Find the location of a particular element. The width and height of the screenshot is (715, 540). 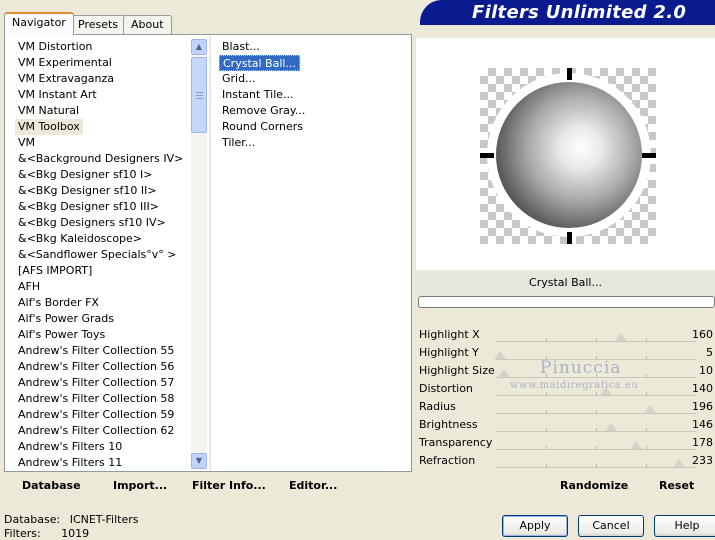

category-item: &<Bkg Kaleidoscope> is located at coordinates (80, 239).